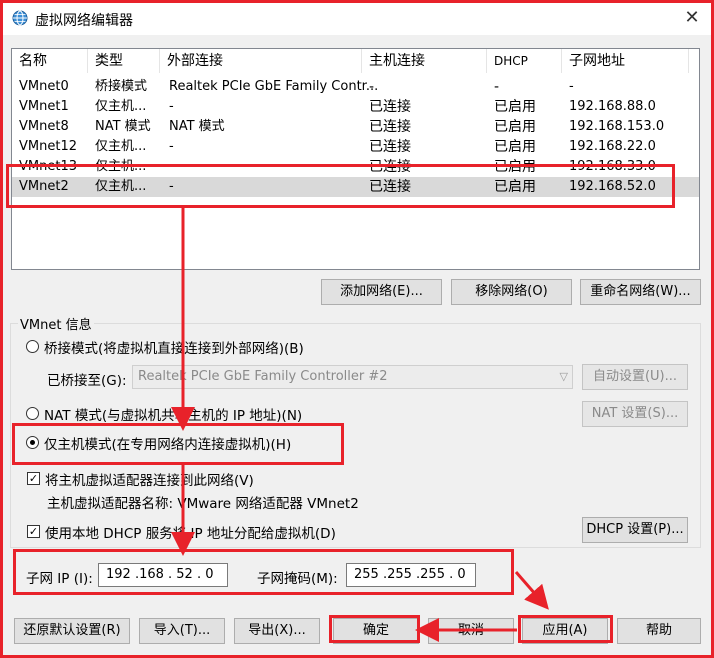  Describe the element at coordinates (261, 61) in the screenshot. I see `column-header-external: 外部连接` at that location.